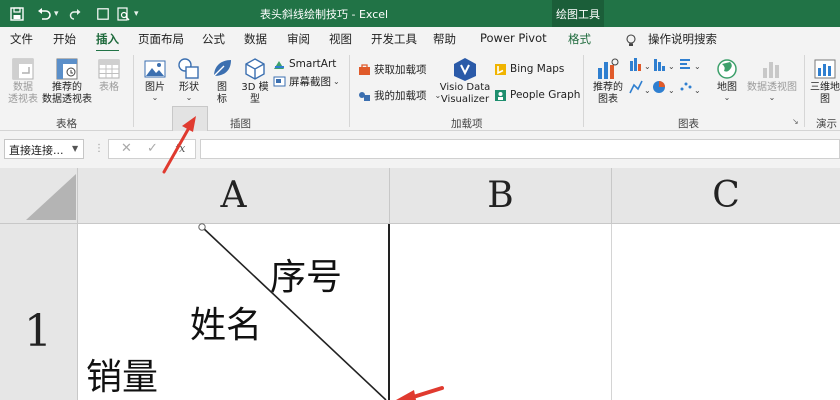  What do you see at coordinates (611, 312) in the screenshot?
I see `gridline` at bounding box center [611, 312].